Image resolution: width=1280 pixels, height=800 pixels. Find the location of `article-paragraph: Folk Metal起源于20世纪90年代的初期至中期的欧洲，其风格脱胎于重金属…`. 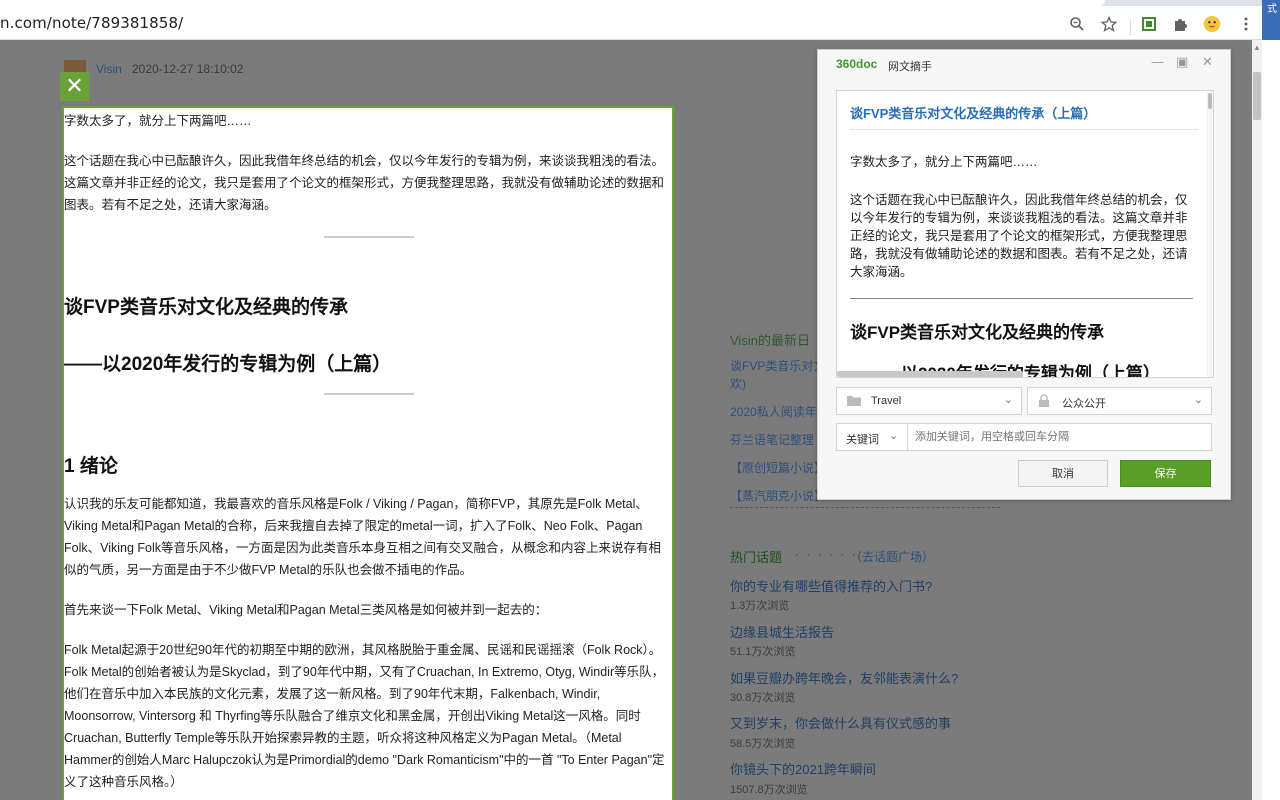

article-paragraph: Folk Metal起源于20世纪90年代的初期至中期的欧洲，其风格脱胎于重金属… is located at coordinates (364, 716).